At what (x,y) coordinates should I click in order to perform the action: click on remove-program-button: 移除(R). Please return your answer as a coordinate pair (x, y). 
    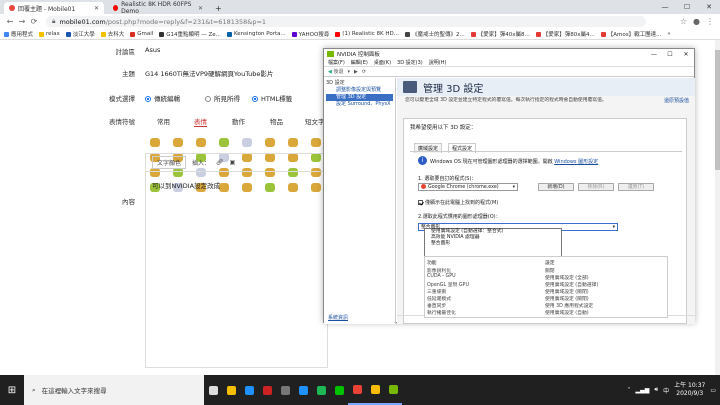
    Looking at the image, I should click on (596, 187).